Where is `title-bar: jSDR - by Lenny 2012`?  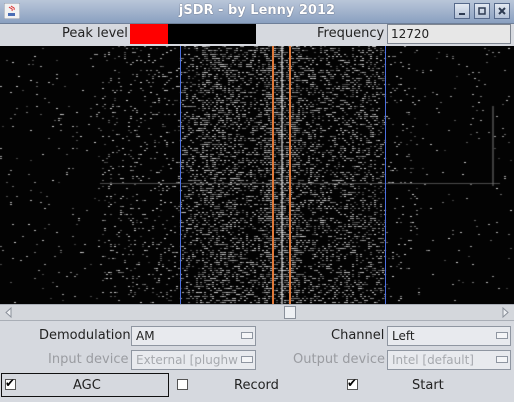
title-bar: jSDR - by Lenny 2012 is located at coordinates (257, 12).